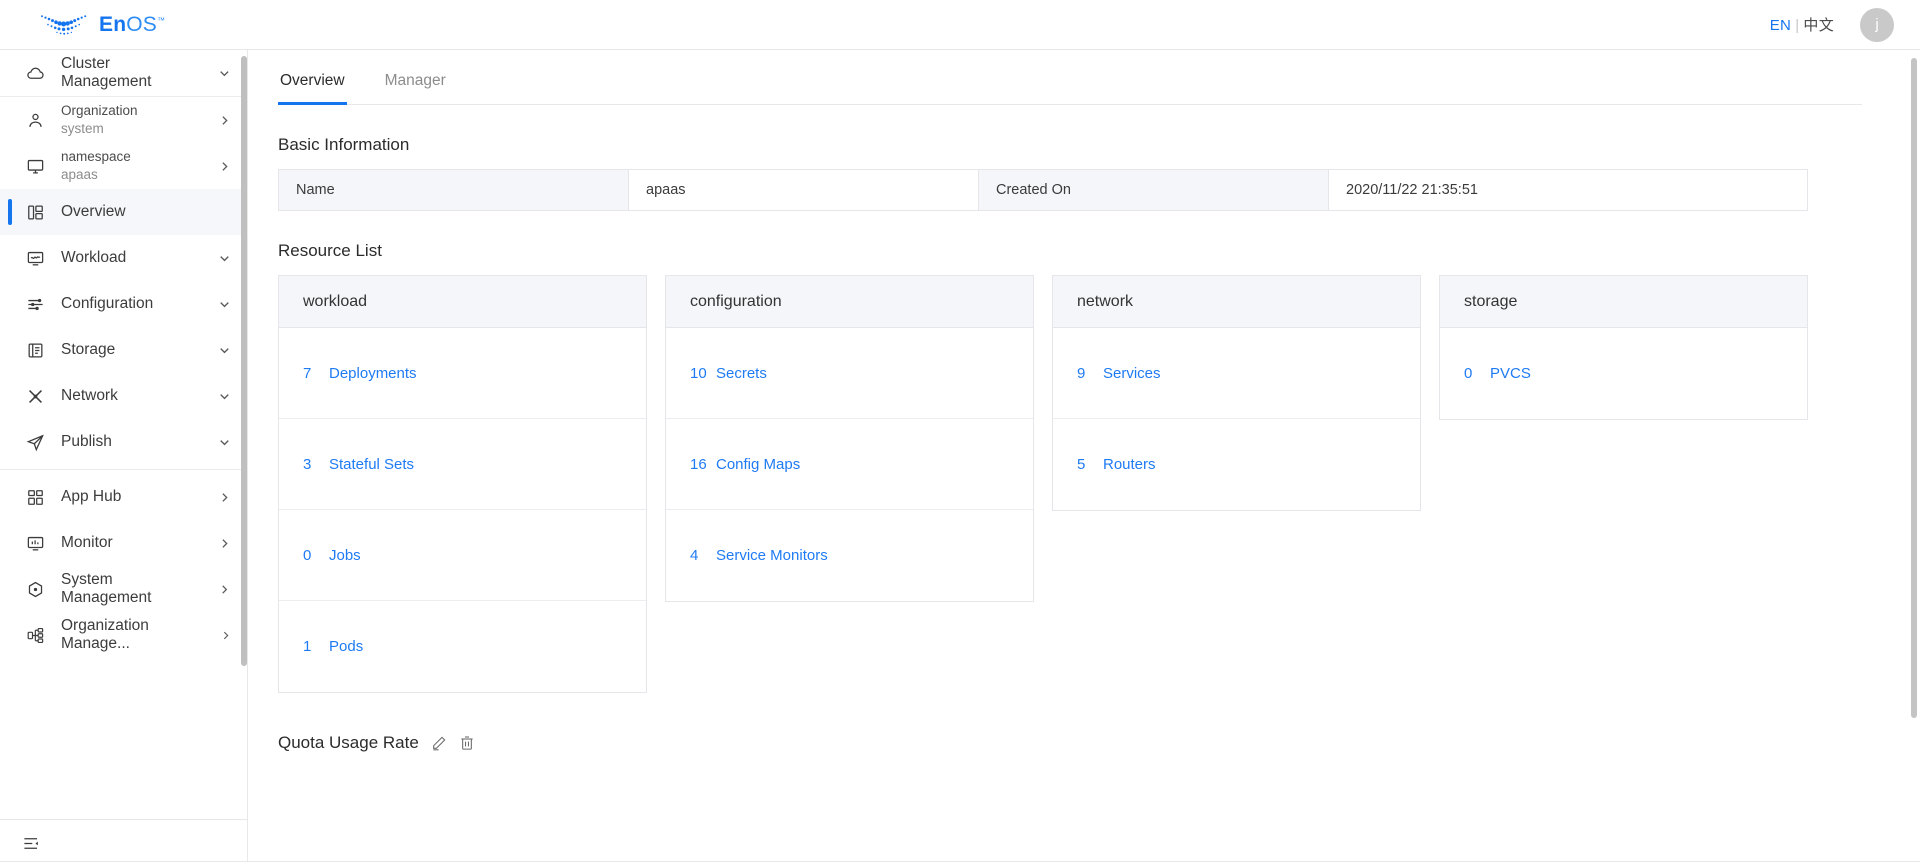  What do you see at coordinates (698, 464) in the screenshot?
I see `count-config-maps: 16` at bounding box center [698, 464].